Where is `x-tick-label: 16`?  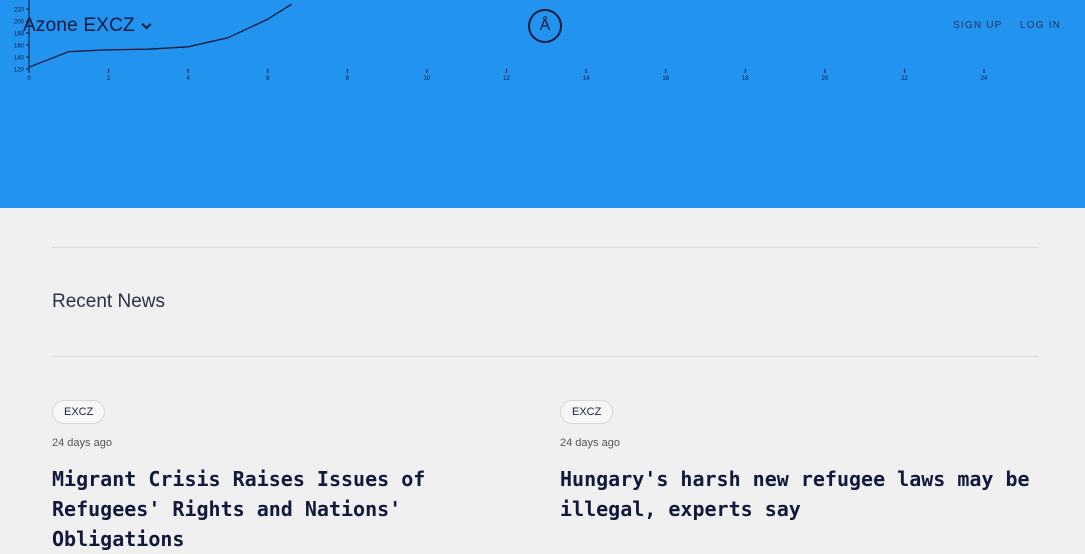
x-tick-label: 16 is located at coordinates (665, 79).